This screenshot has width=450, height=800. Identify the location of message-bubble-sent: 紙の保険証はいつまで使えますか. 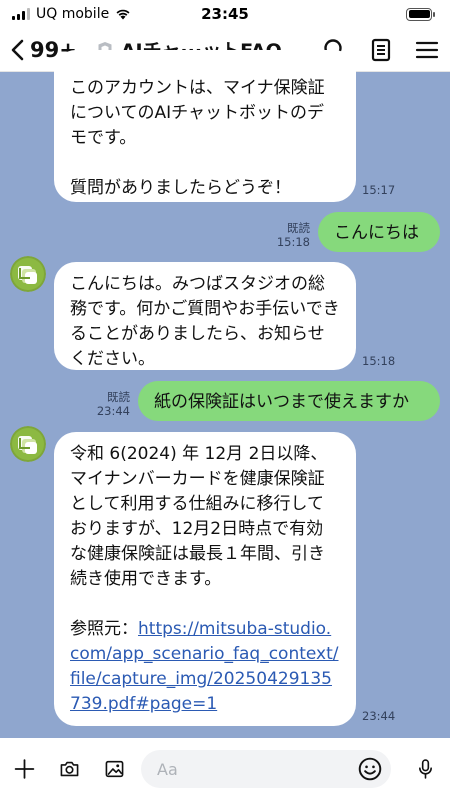
(289, 401).